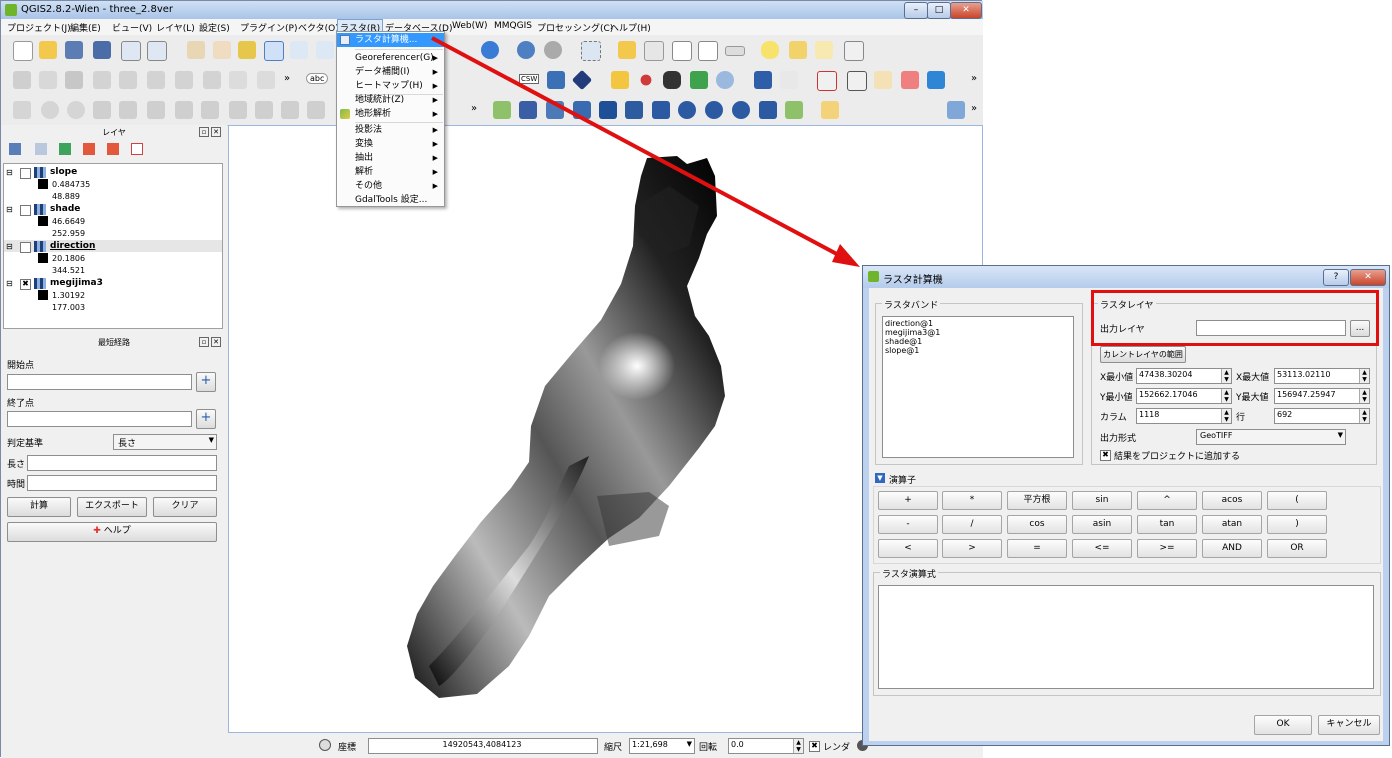 The height and width of the screenshot is (758, 1392). I want to click on operator-multiply-button: *, so click(972, 500).